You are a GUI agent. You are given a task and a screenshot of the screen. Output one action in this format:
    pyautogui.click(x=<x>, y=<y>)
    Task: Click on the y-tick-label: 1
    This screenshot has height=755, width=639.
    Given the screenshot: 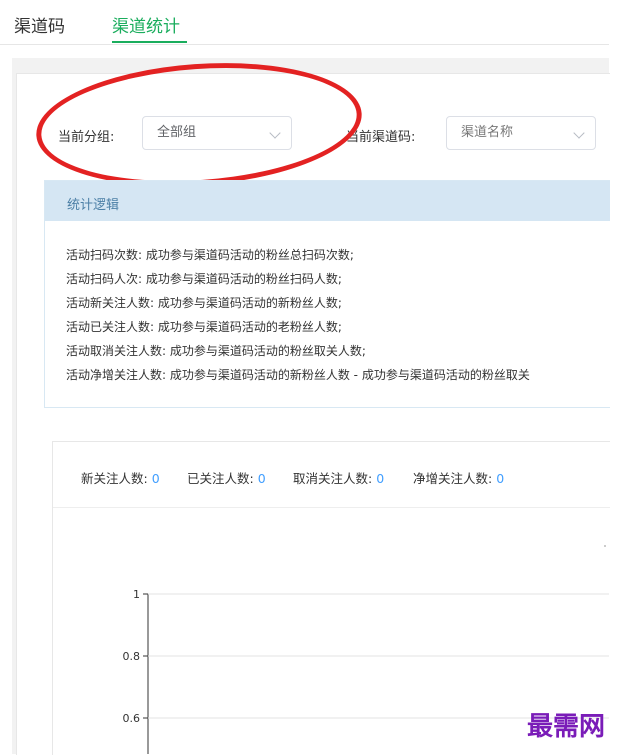 What is the action you would take?
    pyautogui.click(x=136, y=594)
    